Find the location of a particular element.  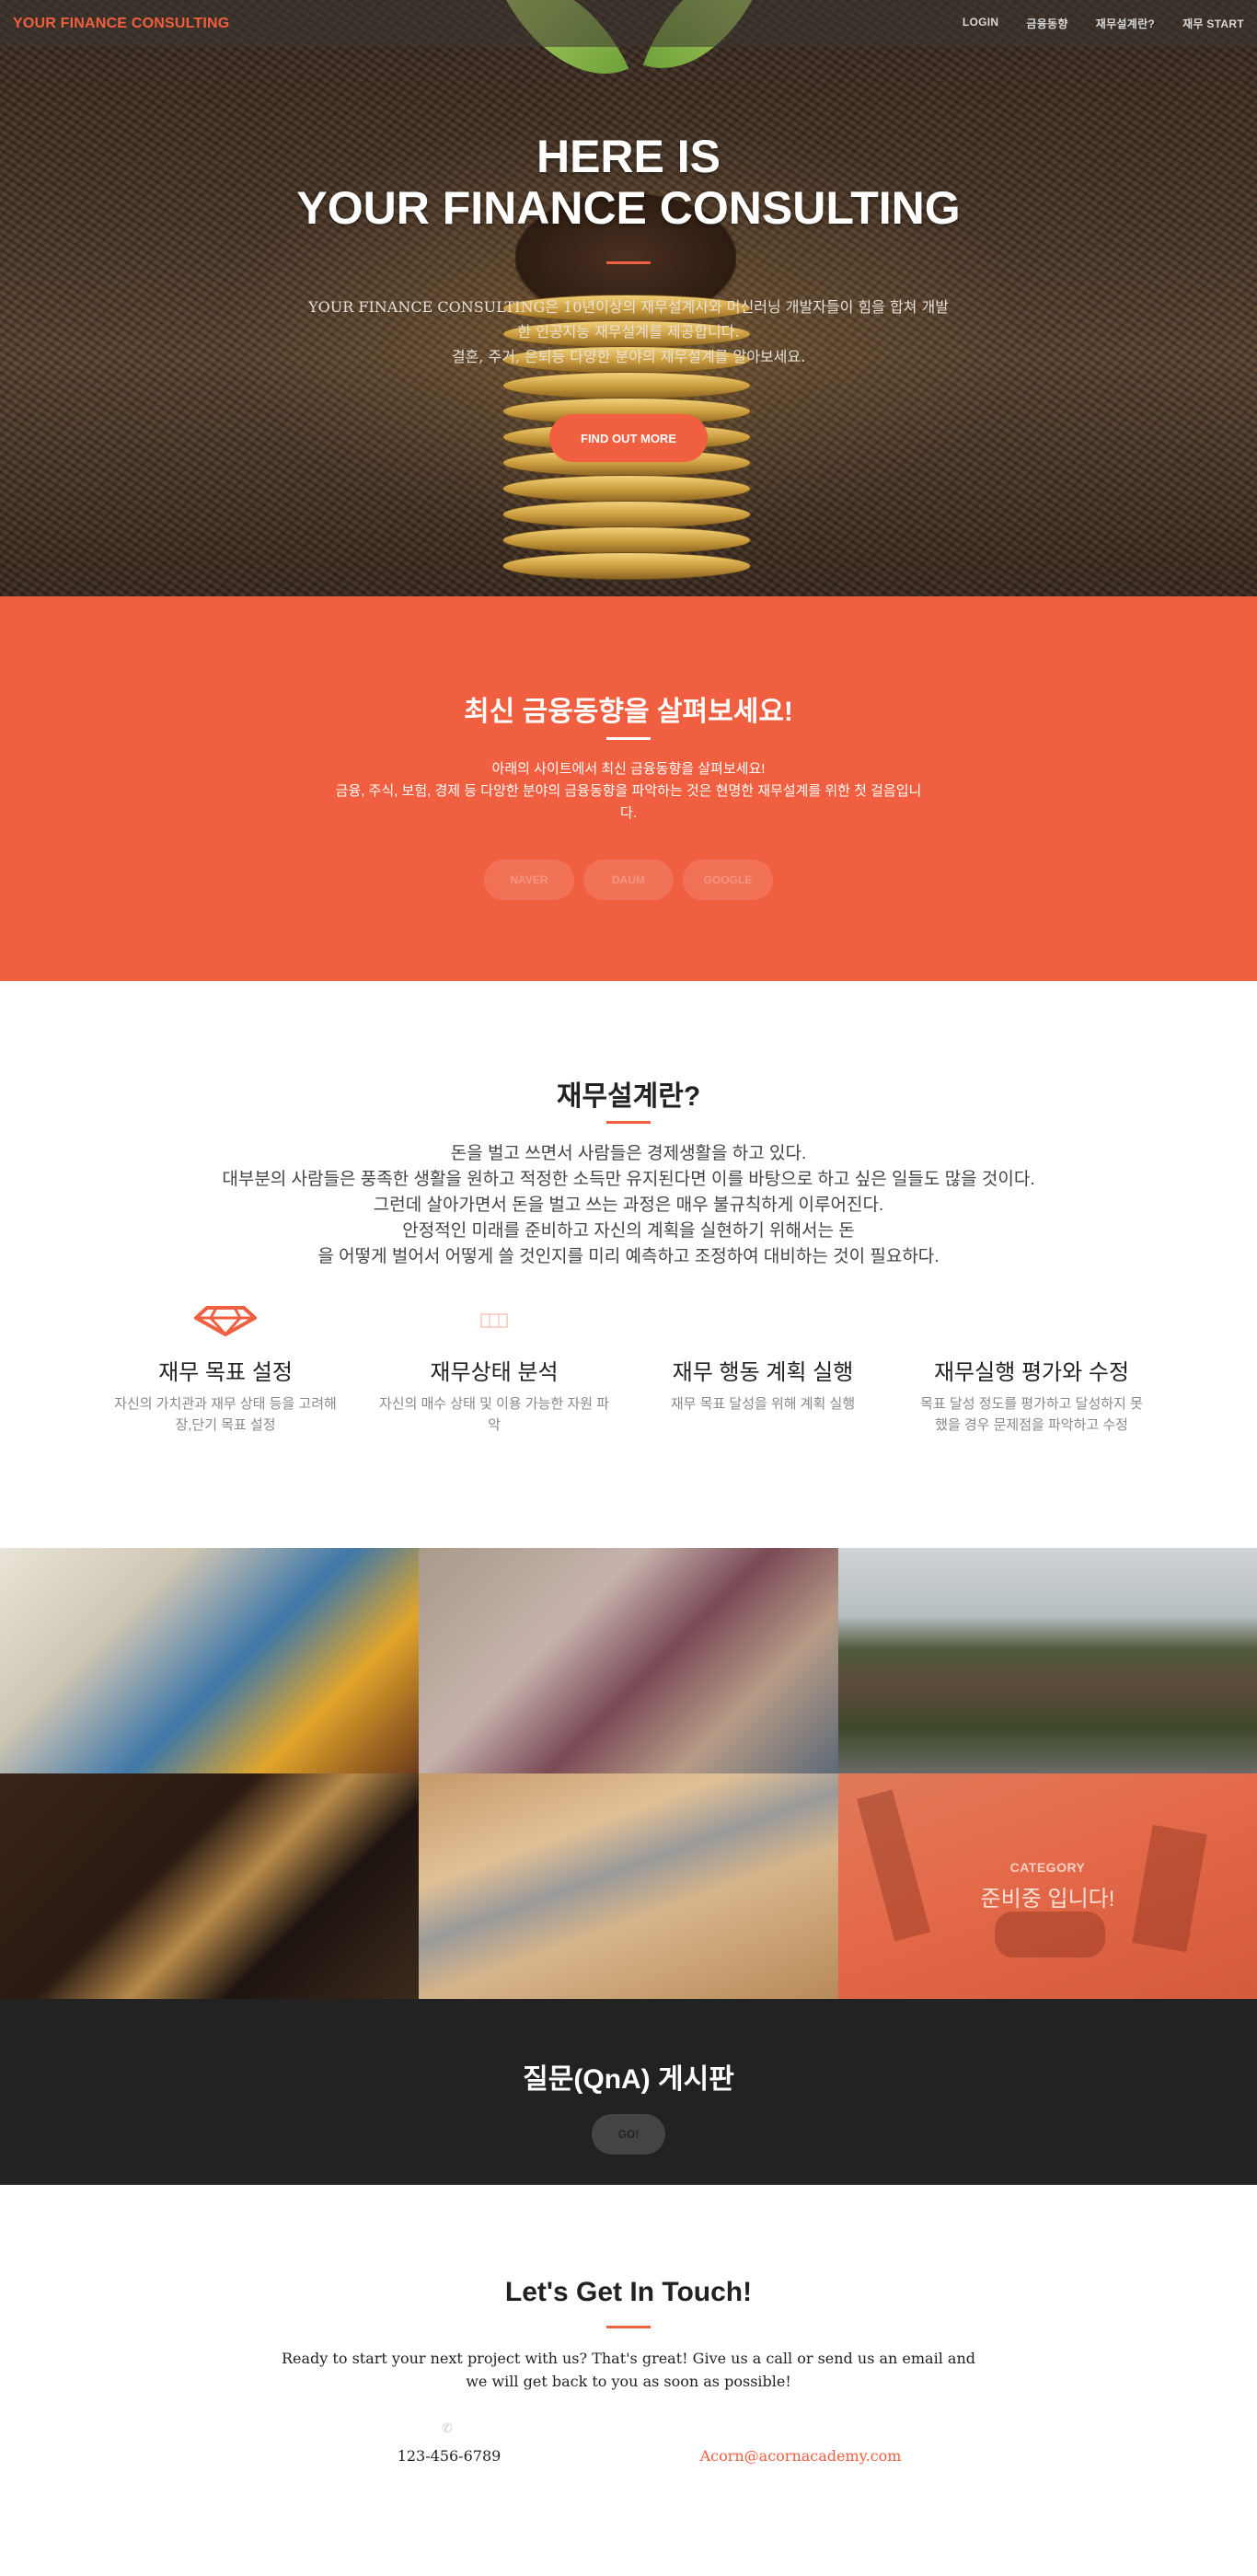

service-desc: 자신의 가치관과 재무 상태 등을 고려해 장,단기 목표 설정 is located at coordinates (225, 1414).